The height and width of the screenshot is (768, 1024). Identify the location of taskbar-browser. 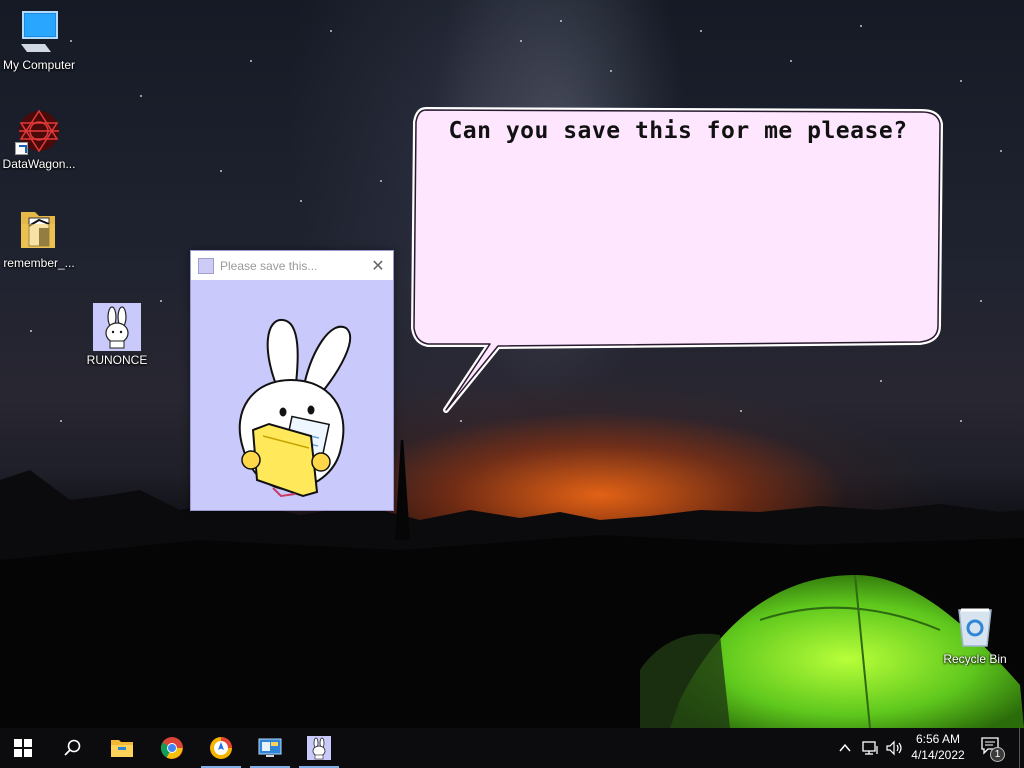
(221, 748).